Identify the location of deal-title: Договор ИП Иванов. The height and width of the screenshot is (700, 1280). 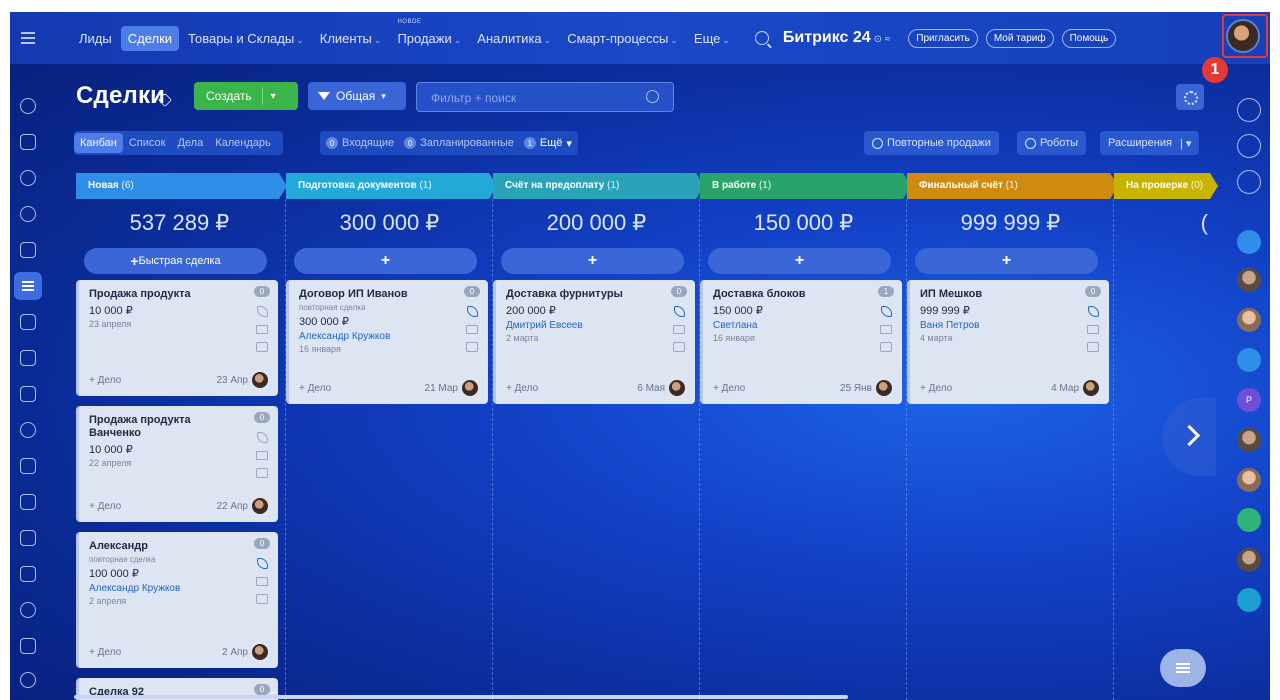
(374, 294).